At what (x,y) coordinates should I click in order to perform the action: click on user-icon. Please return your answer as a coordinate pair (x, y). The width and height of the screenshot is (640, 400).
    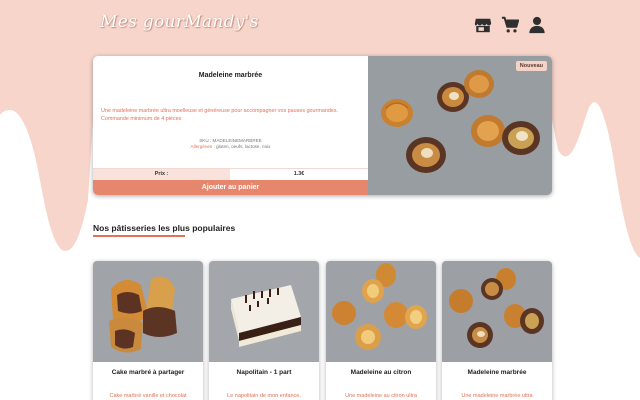
    Looking at the image, I should click on (537, 25).